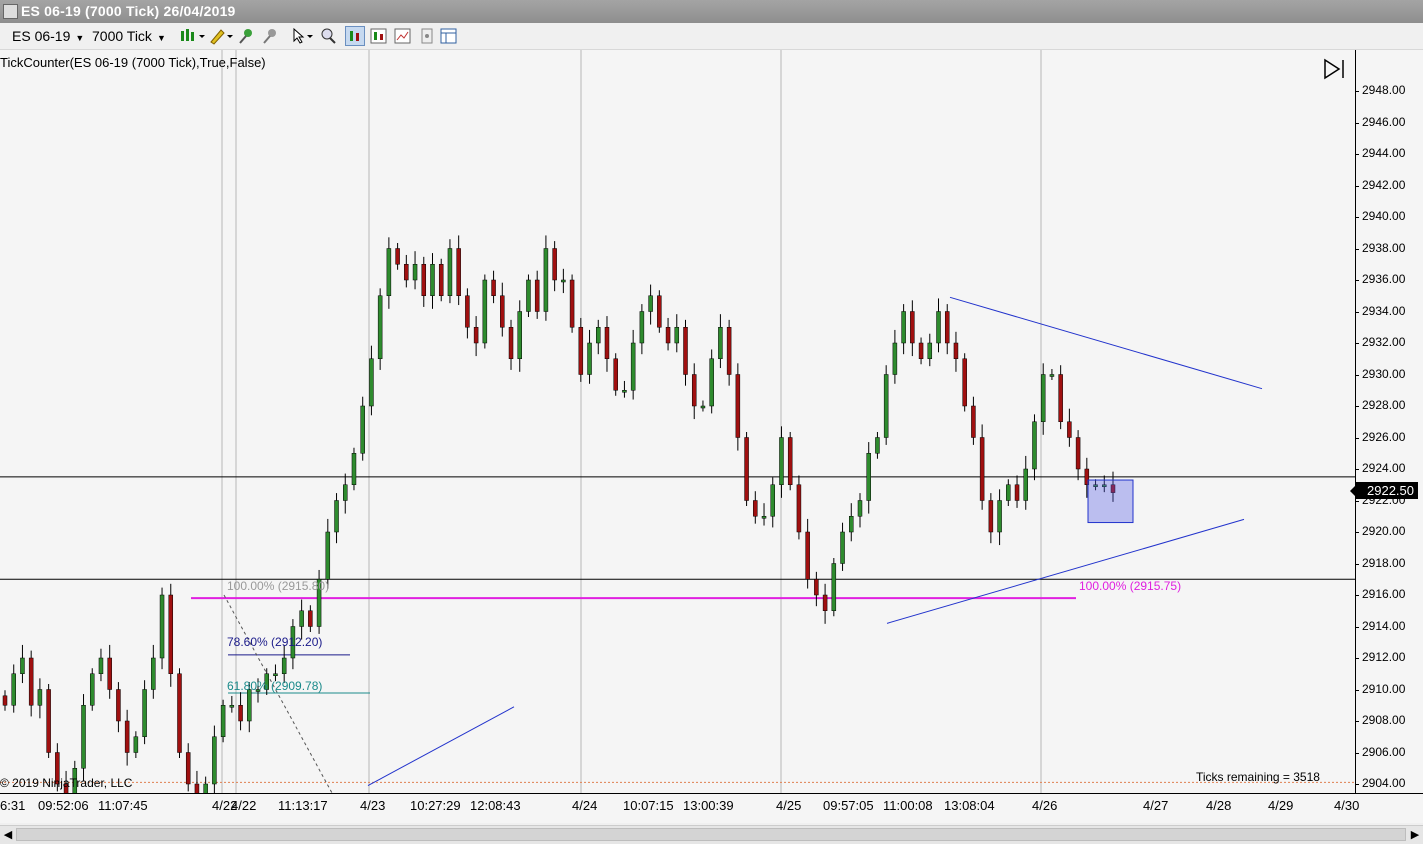  I want to click on window-titlebar: ES 06-19 (7000 Tick) 26/04/2019, so click(711, 11).